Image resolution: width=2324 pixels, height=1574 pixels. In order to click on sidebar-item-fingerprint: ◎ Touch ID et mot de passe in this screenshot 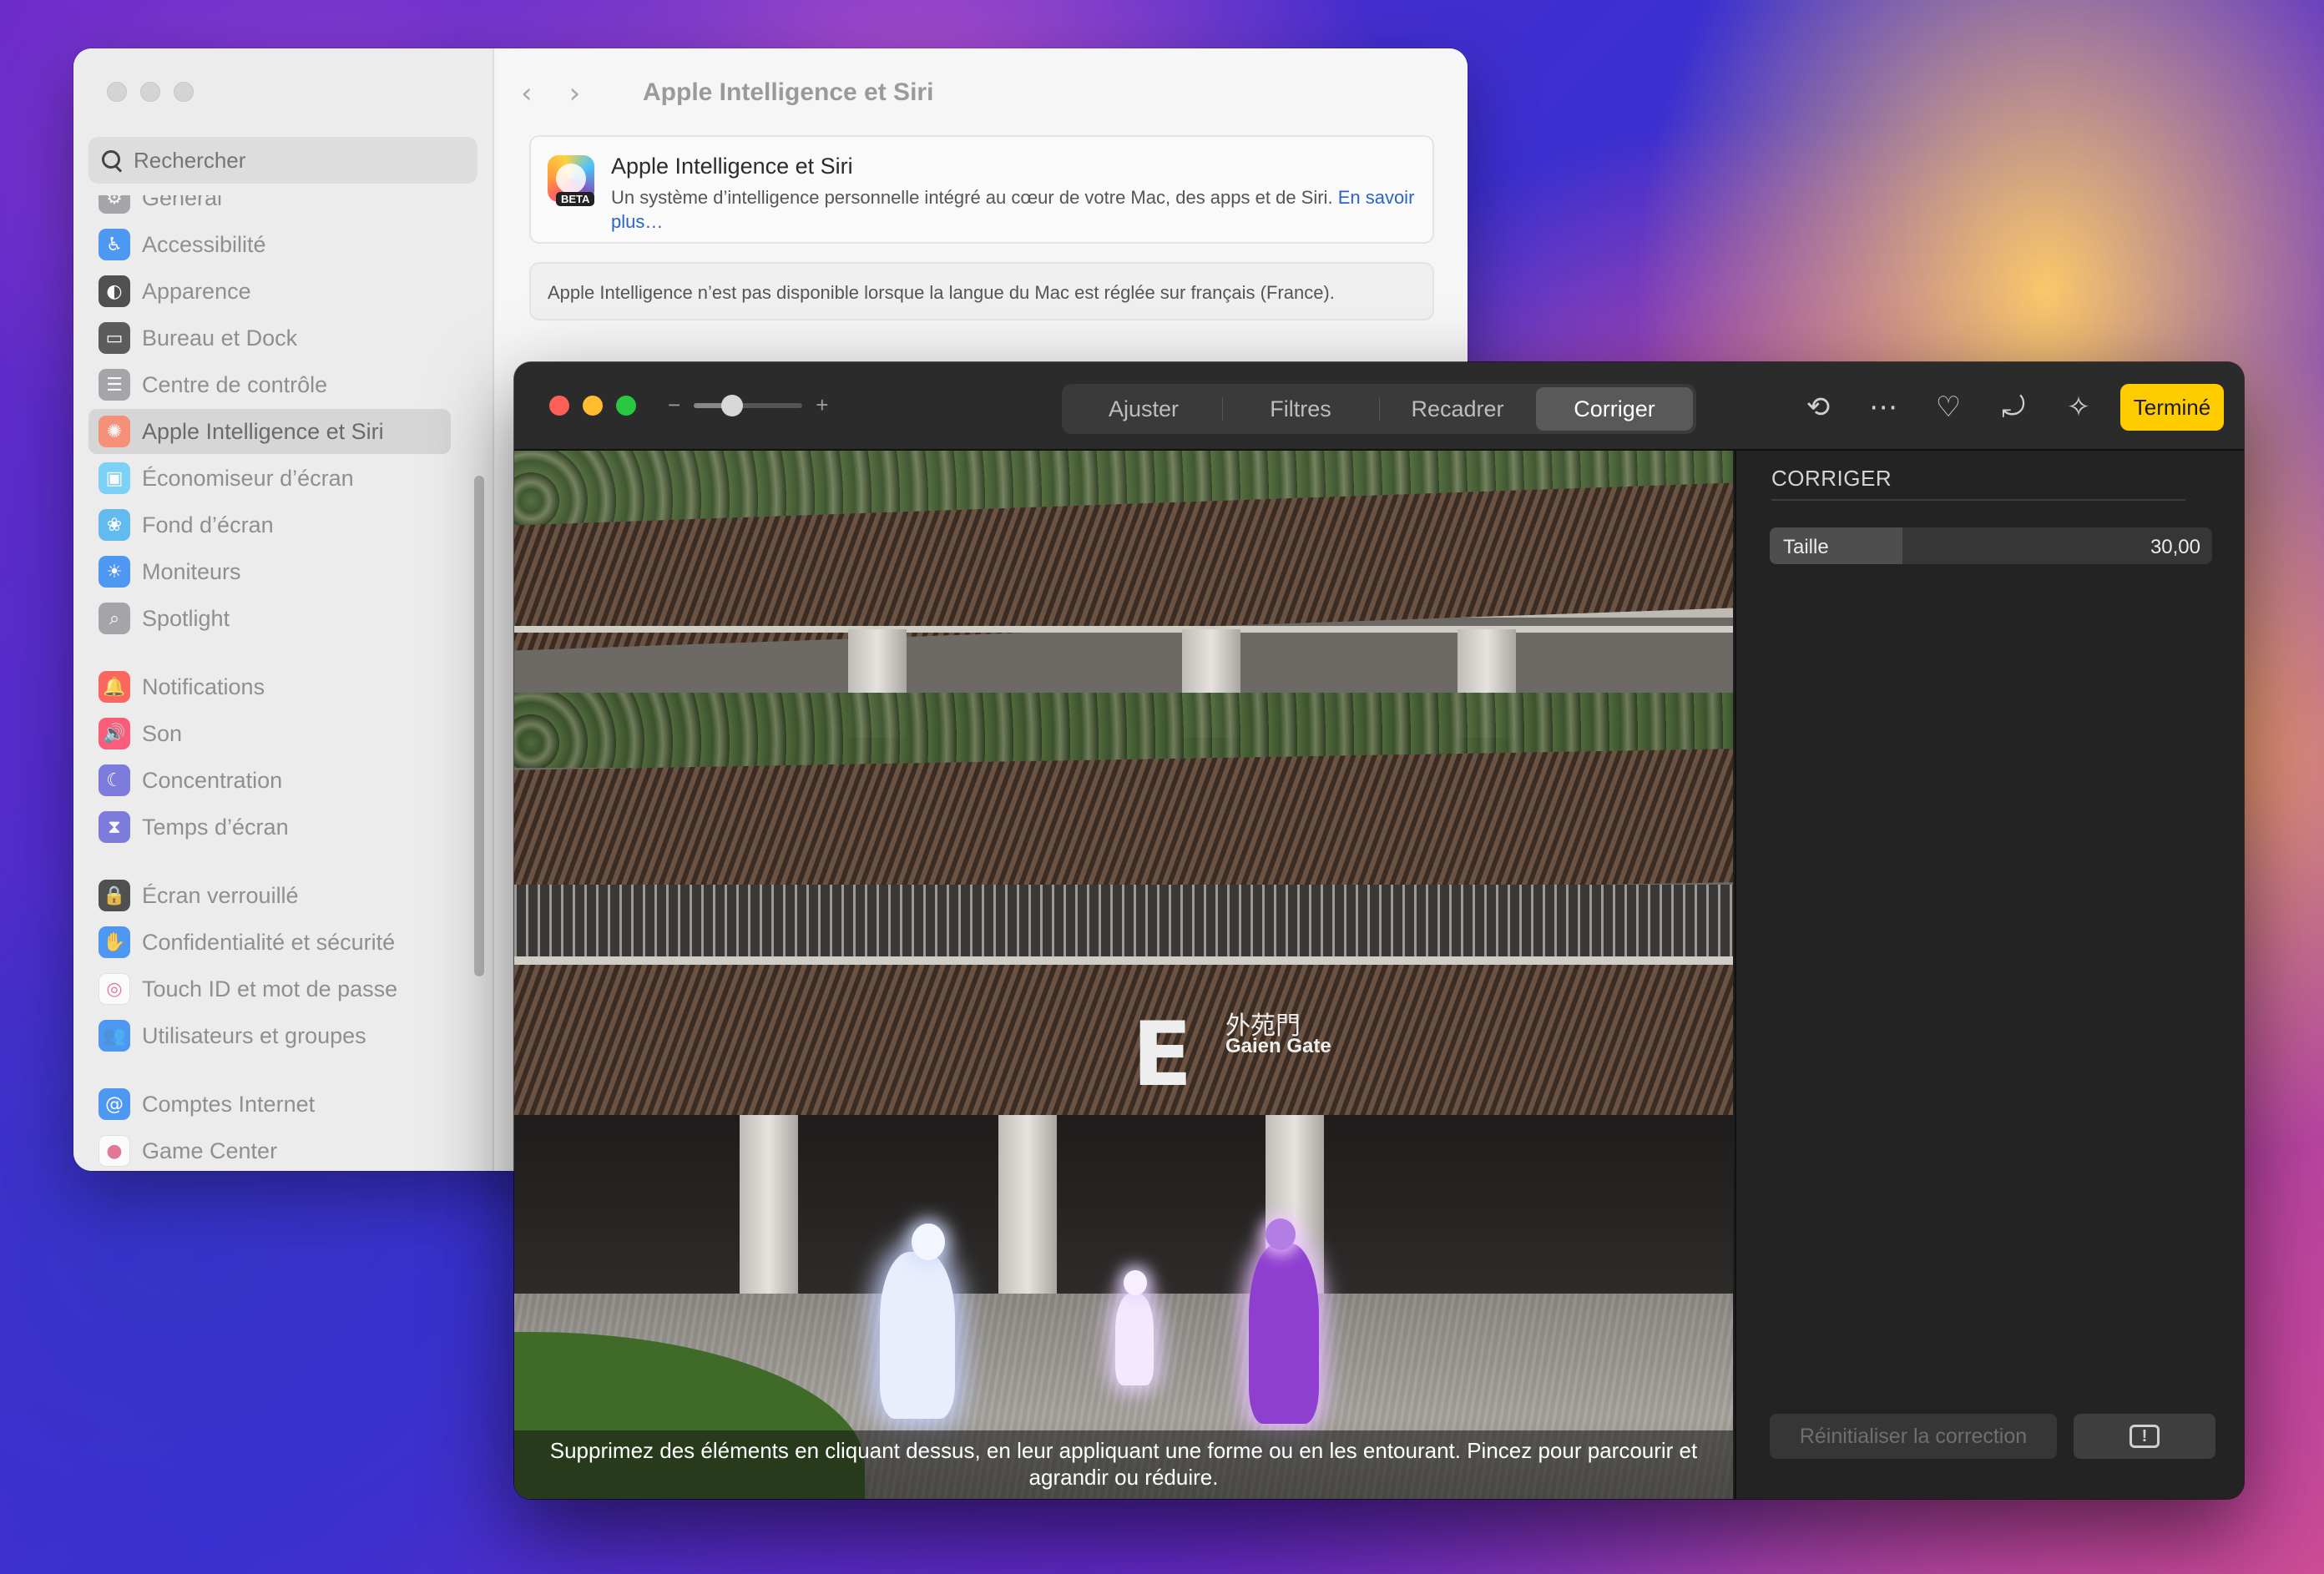, I will do `click(269, 988)`.